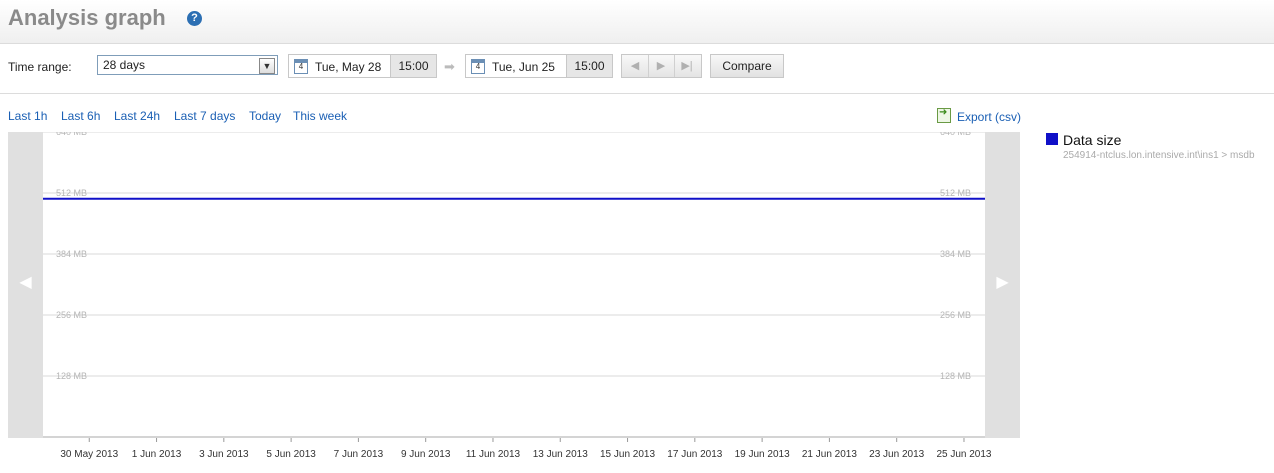 Image resolution: width=1274 pixels, height=473 pixels. What do you see at coordinates (694, 454) in the screenshot?
I see `x-tick-label: 17 Jun 2013` at bounding box center [694, 454].